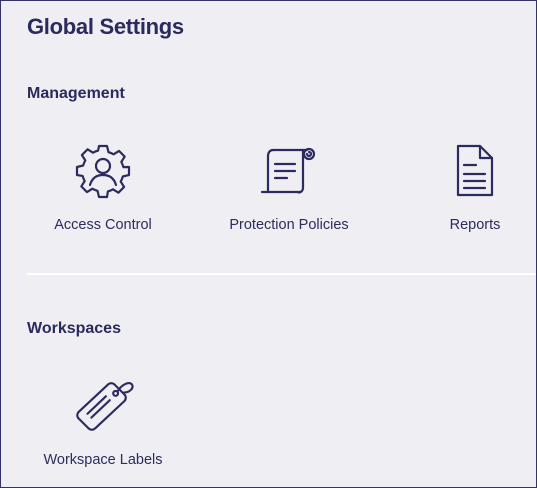  What do you see at coordinates (76, 93) in the screenshot?
I see `section-heading-management: Management` at bounding box center [76, 93].